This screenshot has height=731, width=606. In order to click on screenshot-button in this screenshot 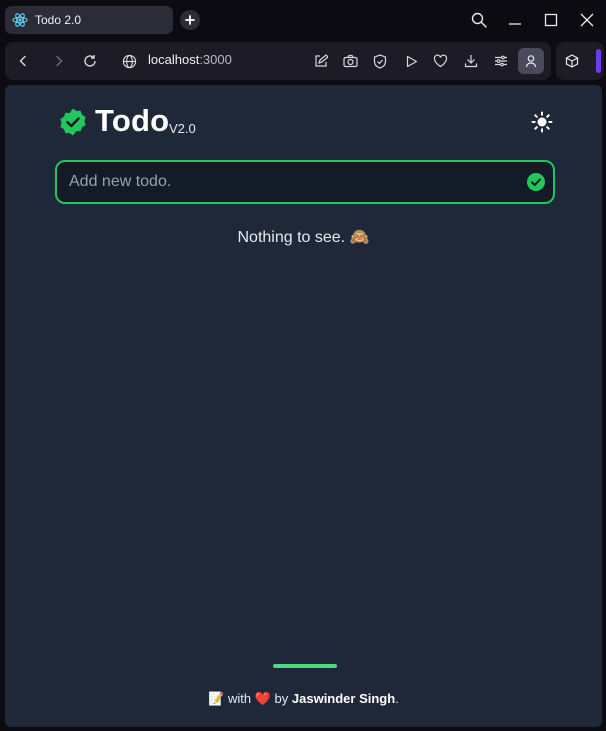, I will do `click(350, 61)`.